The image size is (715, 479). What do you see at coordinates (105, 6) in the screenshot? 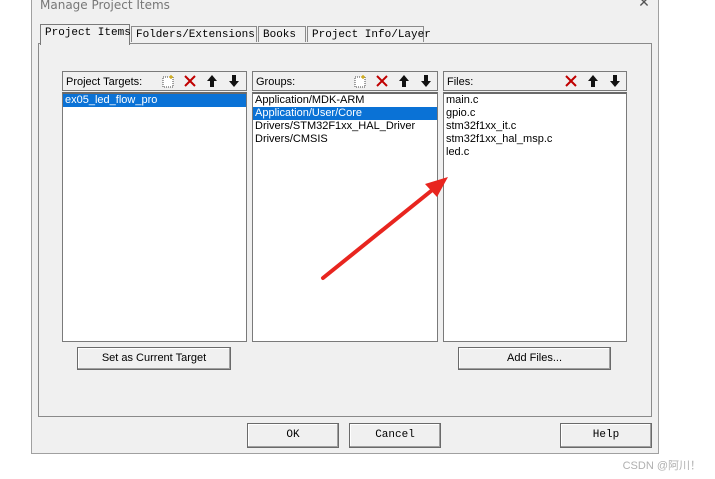
I see `dialog-title: Manage Project Items` at bounding box center [105, 6].